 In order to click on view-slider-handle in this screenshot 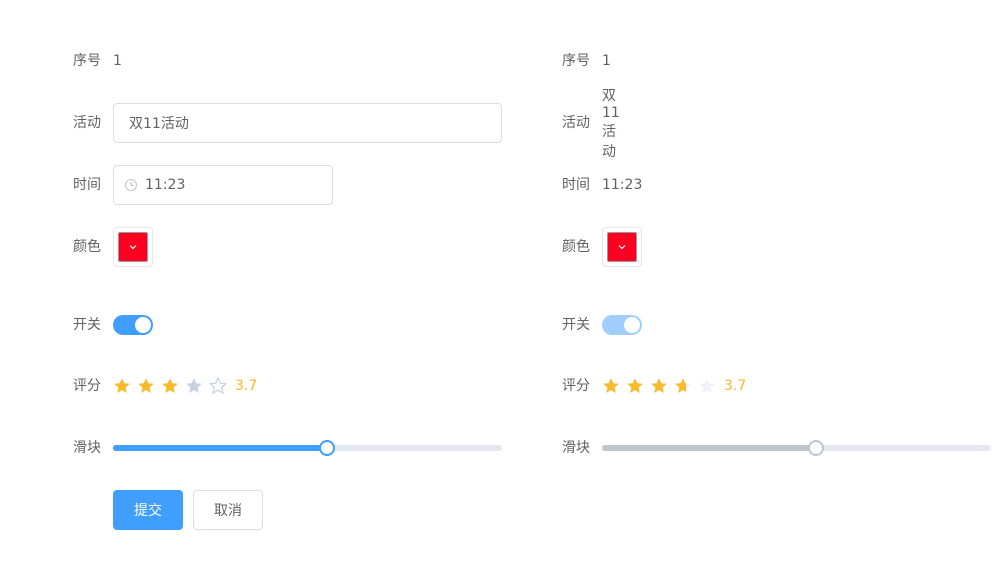, I will do `click(815, 448)`.